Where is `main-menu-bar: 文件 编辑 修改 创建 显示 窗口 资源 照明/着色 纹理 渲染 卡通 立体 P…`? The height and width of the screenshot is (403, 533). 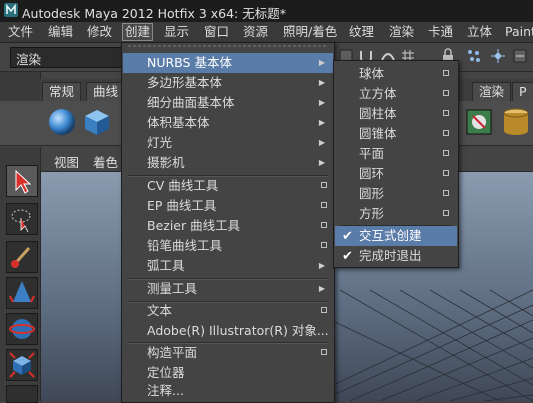
main-menu-bar: 文件 编辑 修改 创建 显示 窗口 资源 照明/着色 纹理 渲染 卡通 立体 P… is located at coordinates (266, 32).